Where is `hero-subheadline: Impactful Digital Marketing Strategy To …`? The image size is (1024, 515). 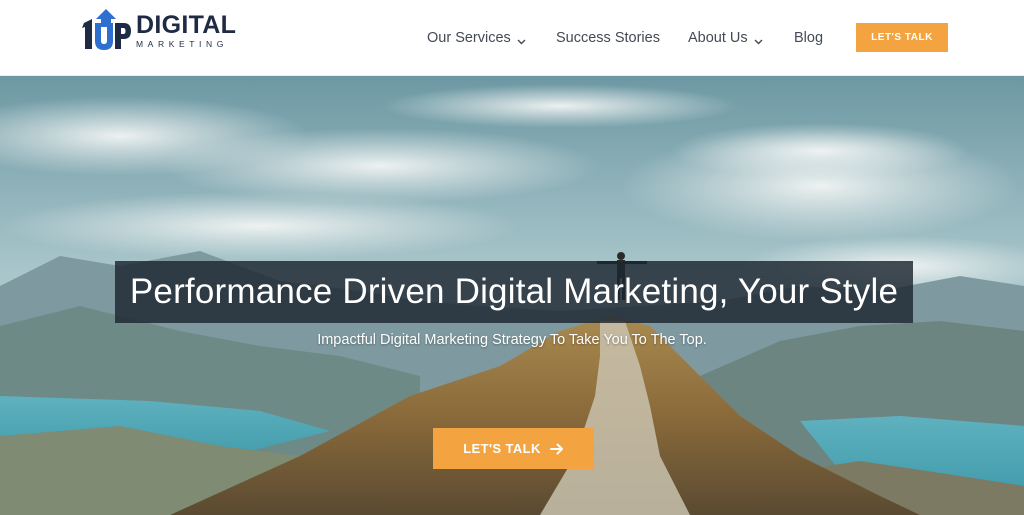
hero-subheadline: Impactful Digital Marketing Strategy To … is located at coordinates (512, 340).